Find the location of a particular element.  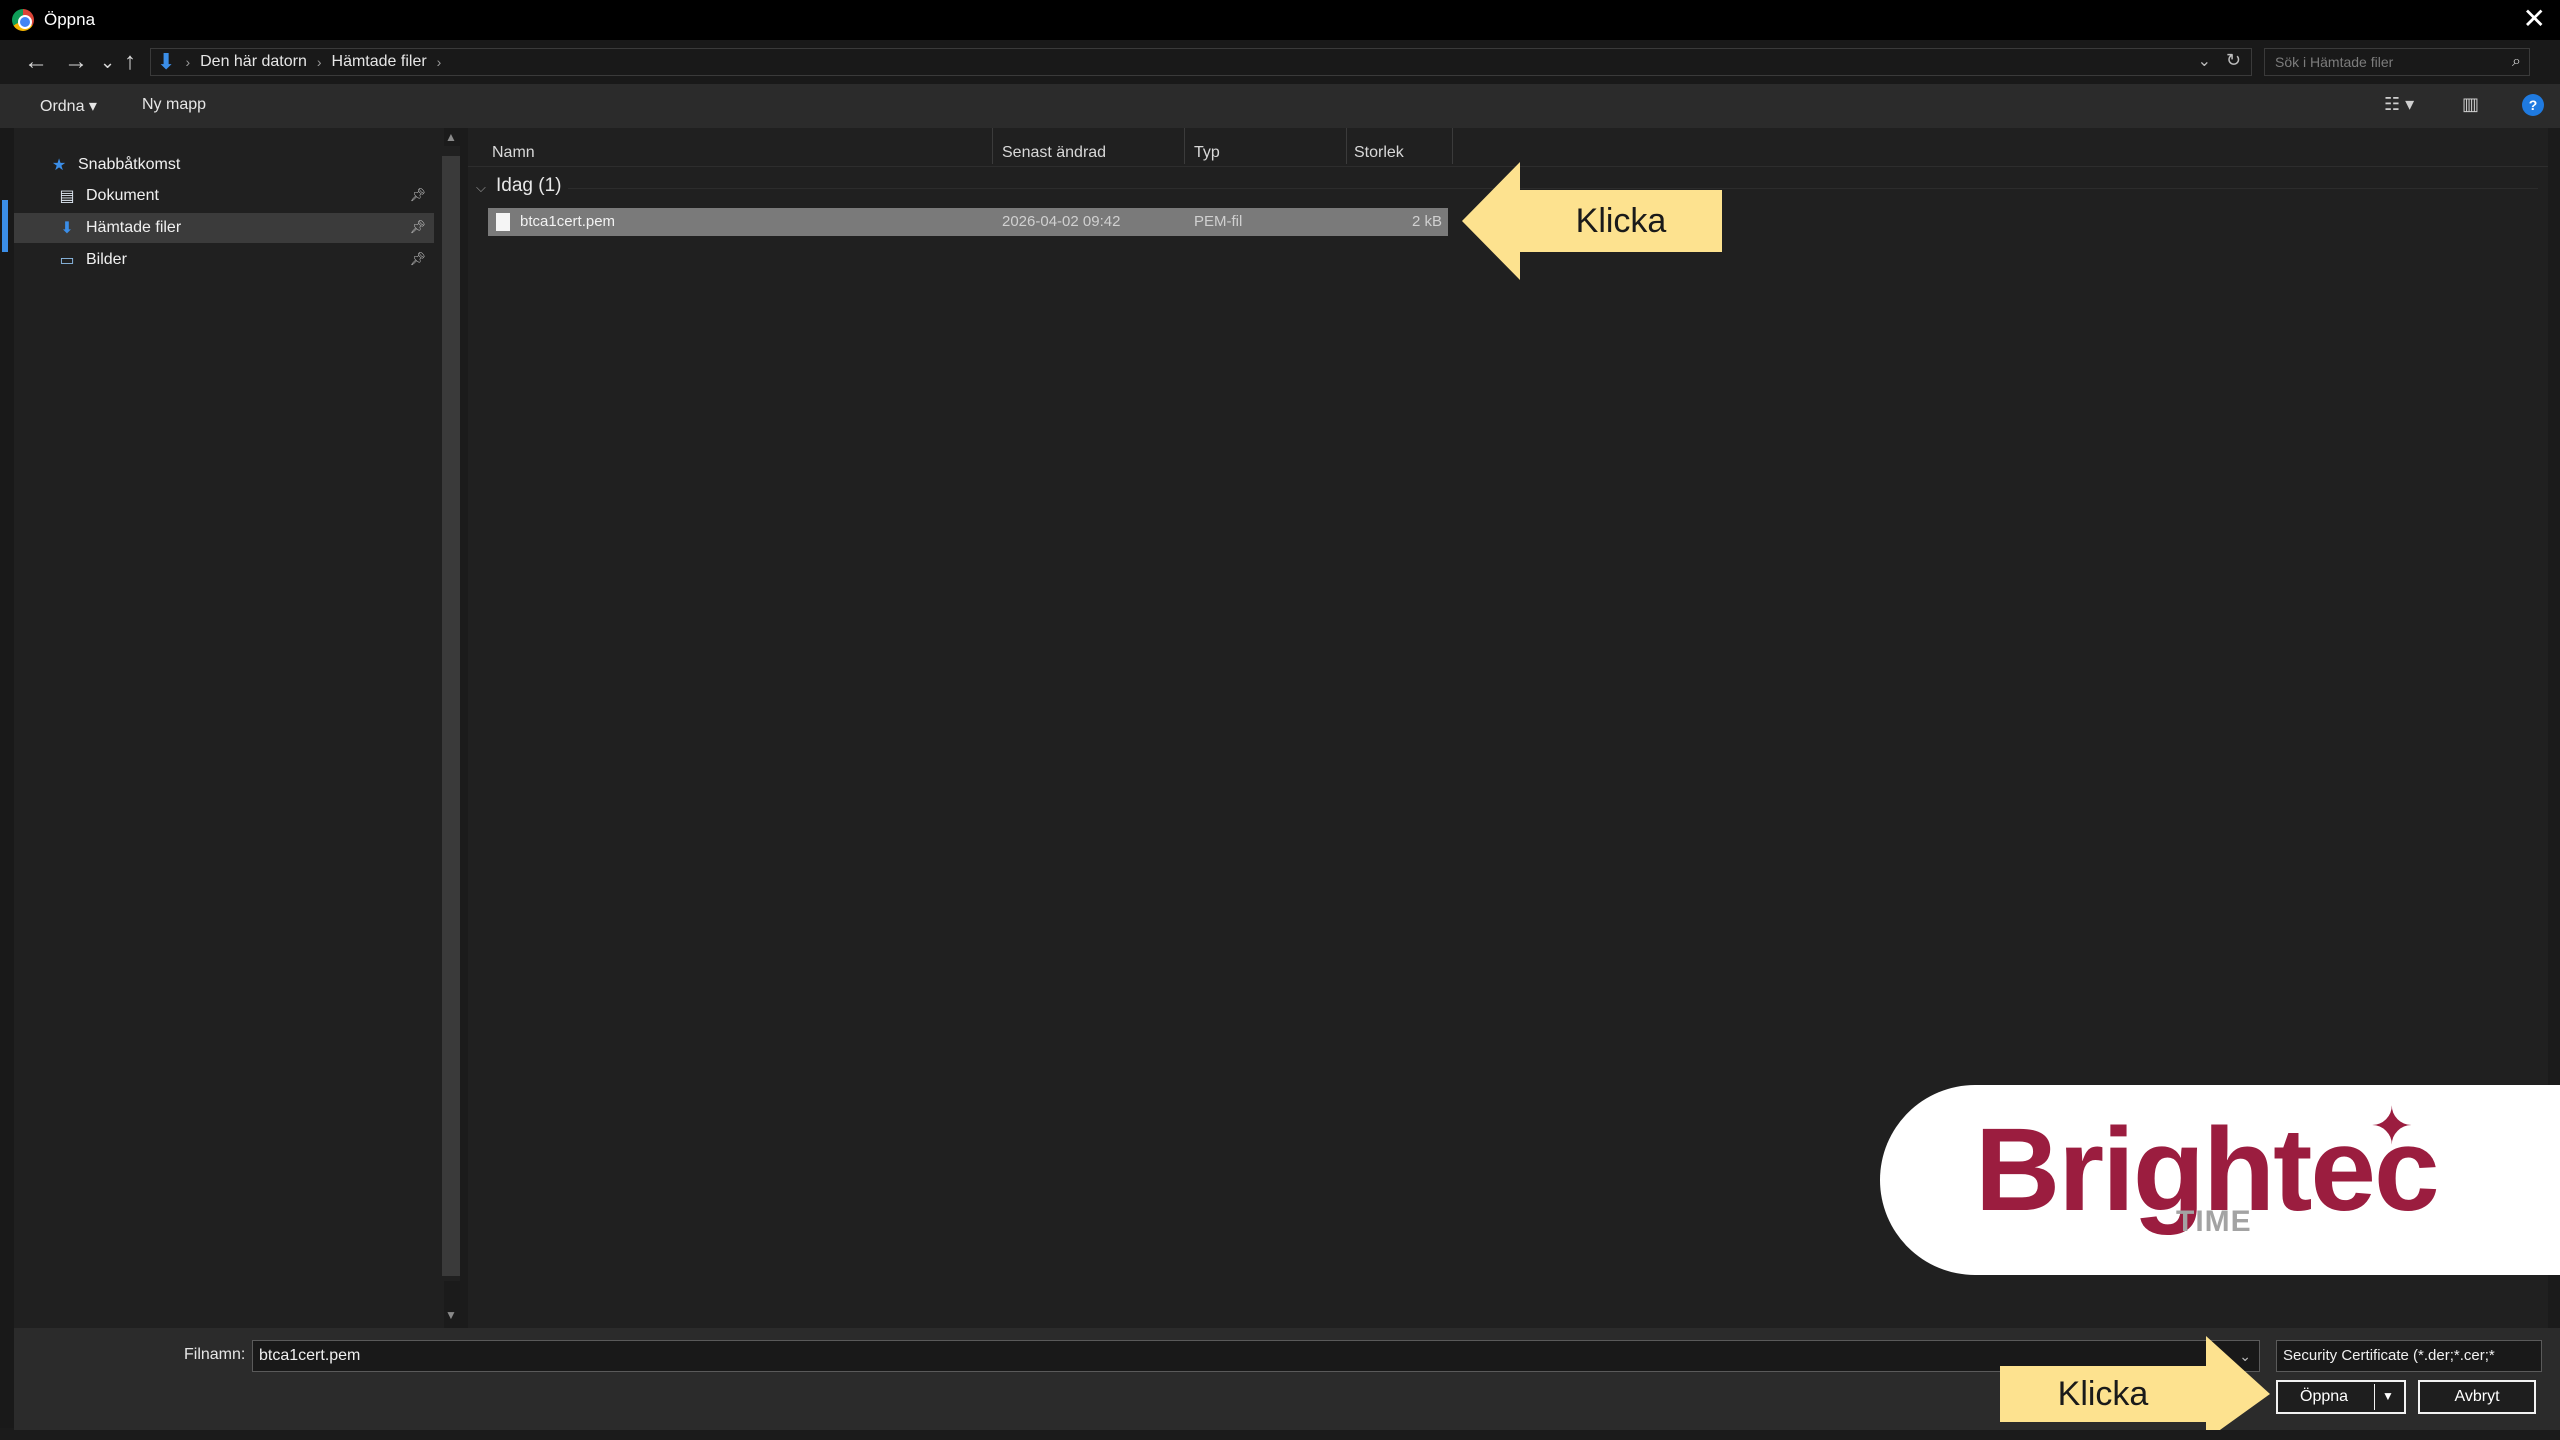

back-button: ← is located at coordinates (36, 62).